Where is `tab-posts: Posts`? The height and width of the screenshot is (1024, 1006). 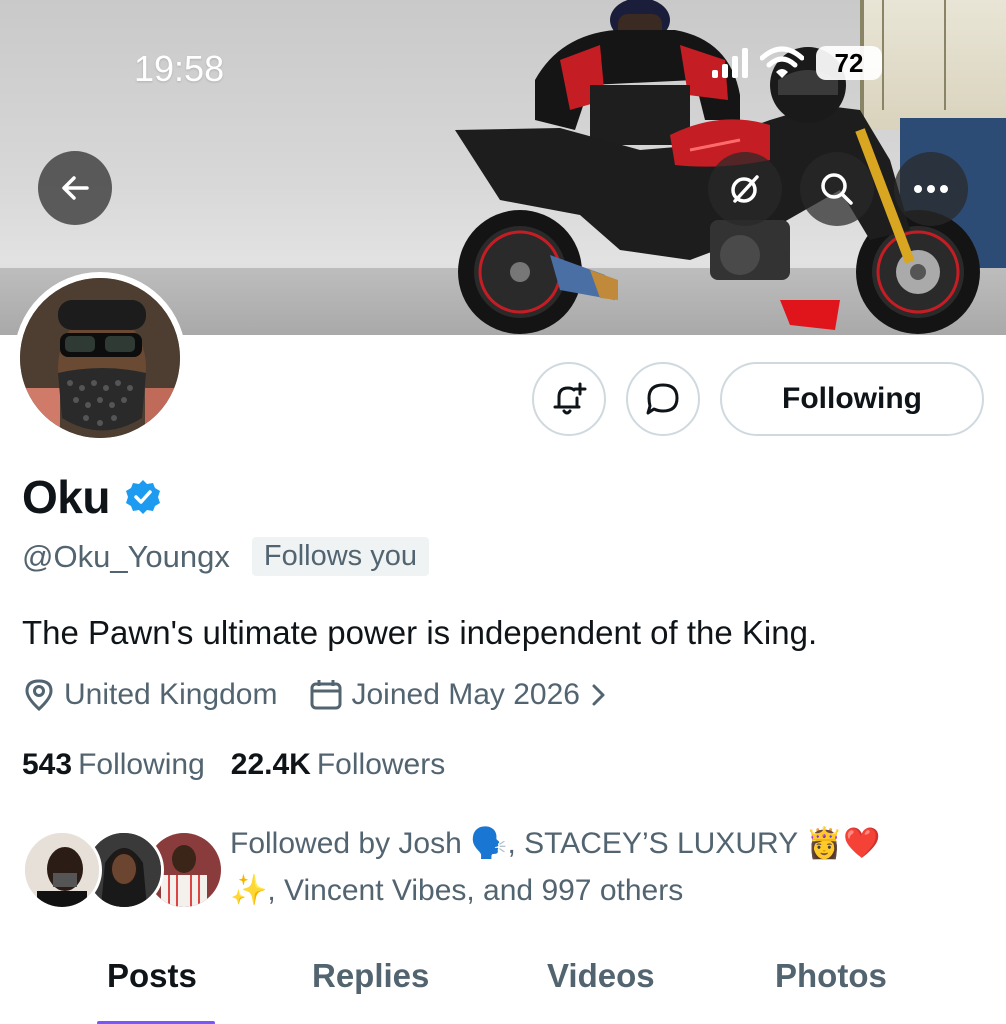 tab-posts: Posts is located at coordinates (152, 976).